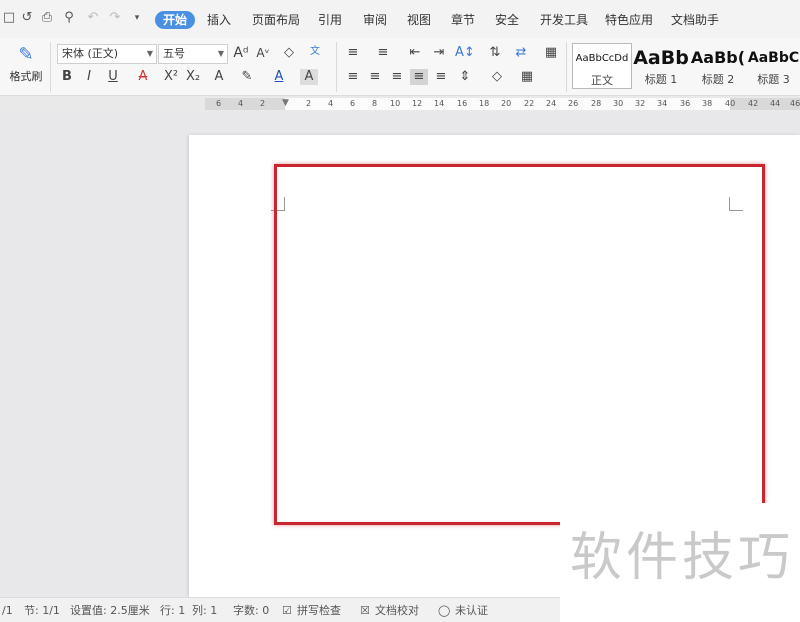  I want to click on style-name: 标题 1, so click(661, 79).